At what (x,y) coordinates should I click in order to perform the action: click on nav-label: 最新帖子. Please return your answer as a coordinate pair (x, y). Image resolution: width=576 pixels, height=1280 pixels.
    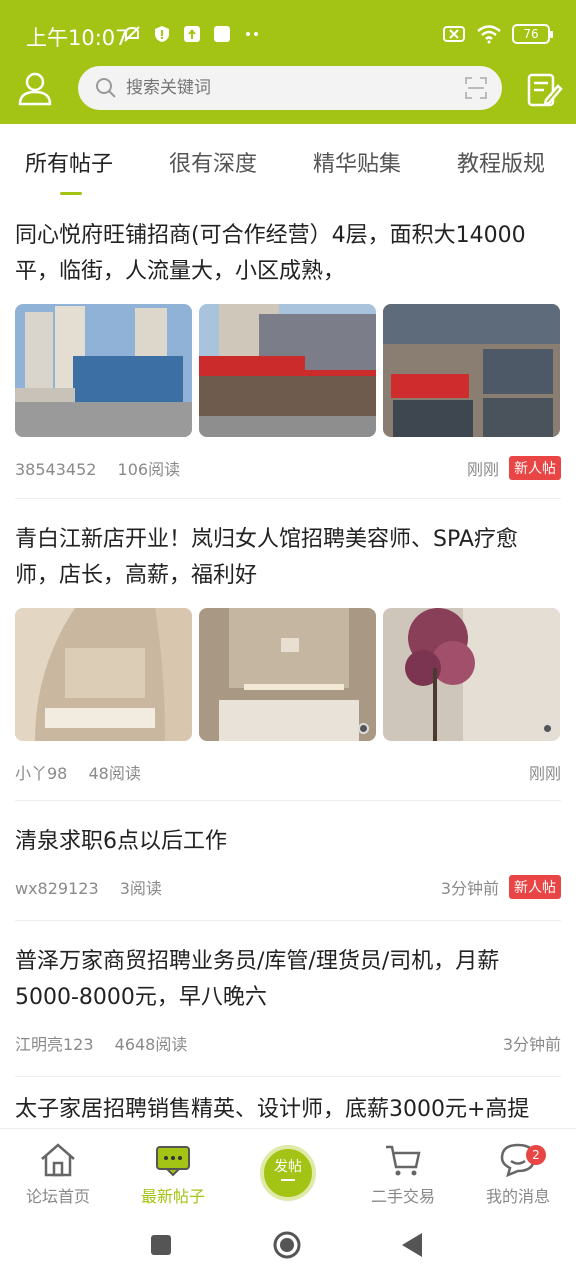
    Looking at the image, I should click on (172, 1196).